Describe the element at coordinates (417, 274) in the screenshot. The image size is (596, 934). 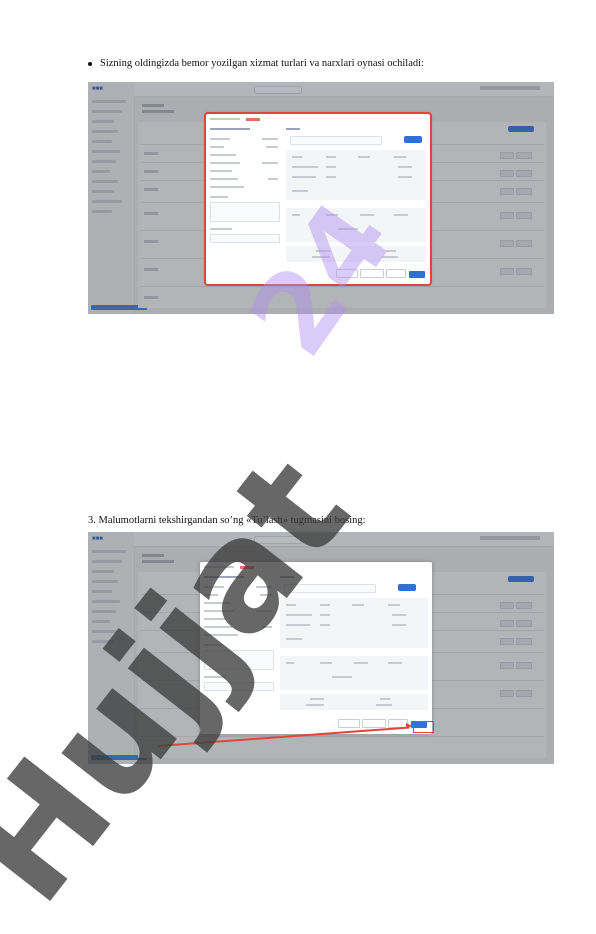
I see `pay-button` at that location.